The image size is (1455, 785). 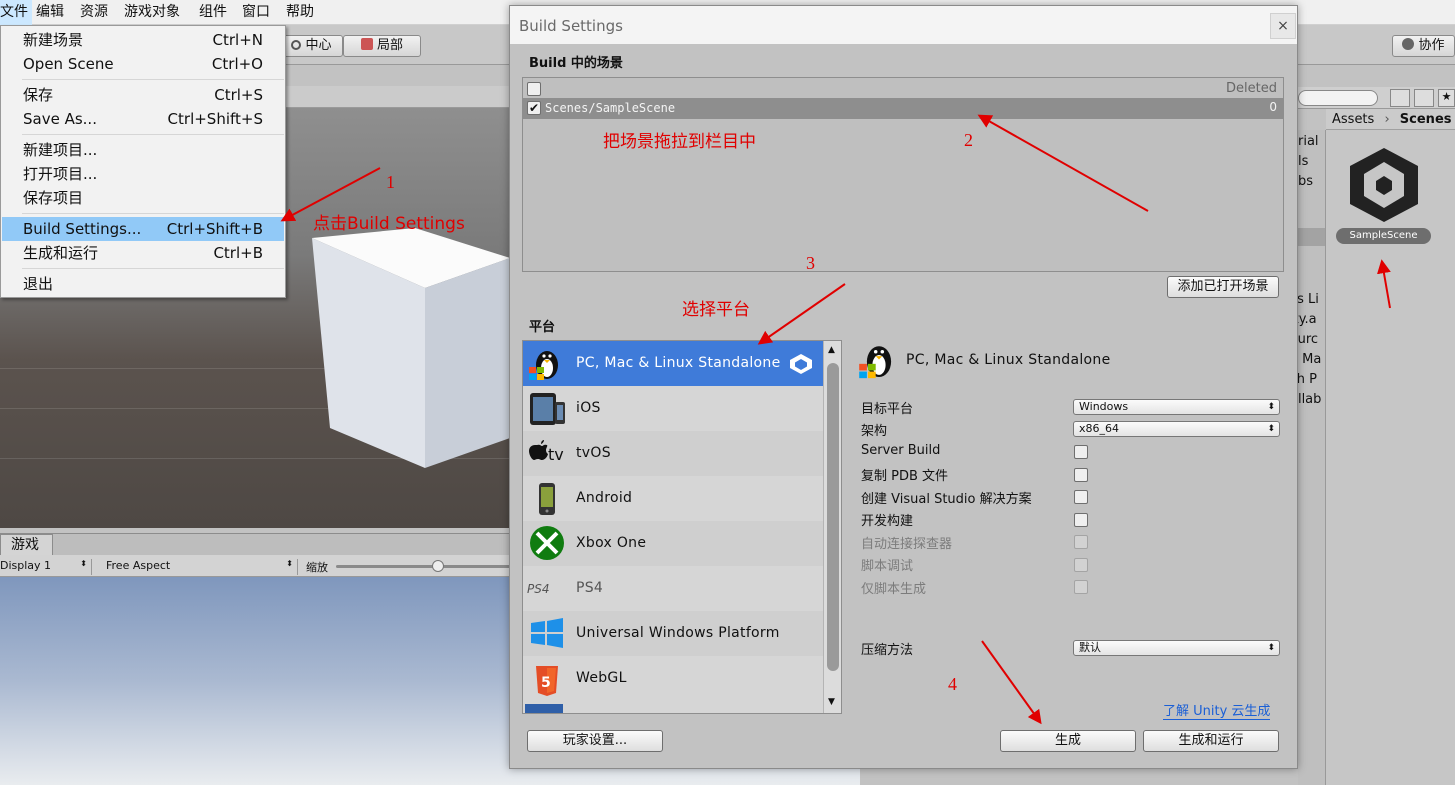 What do you see at coordinates (46, 567) in the screenshot?
I see `display-dropdown: Display 1 ⬍` at bounding box center [46, 567].